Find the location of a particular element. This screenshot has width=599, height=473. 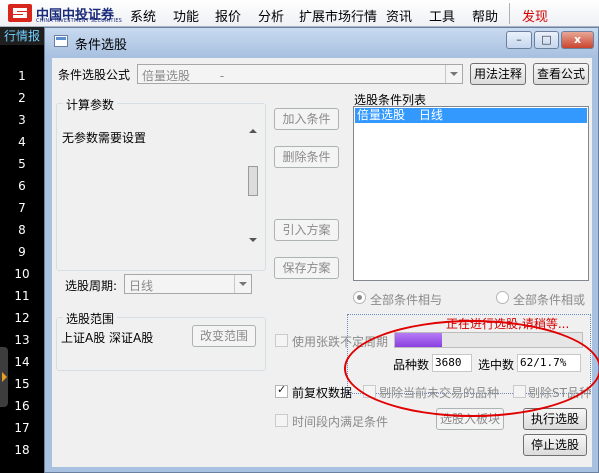

time-range-label: 时间段内满足条件 is located at coordinates (340, 422).